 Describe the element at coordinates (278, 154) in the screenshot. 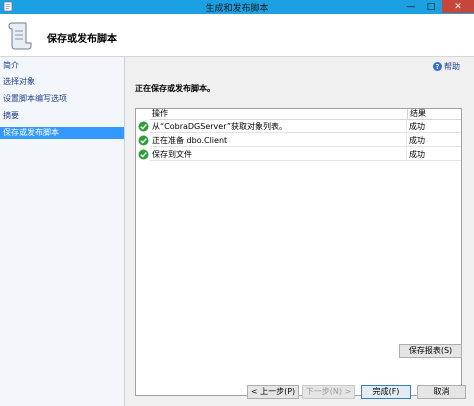

I see `operation-cell: 保存到文件` at that location.